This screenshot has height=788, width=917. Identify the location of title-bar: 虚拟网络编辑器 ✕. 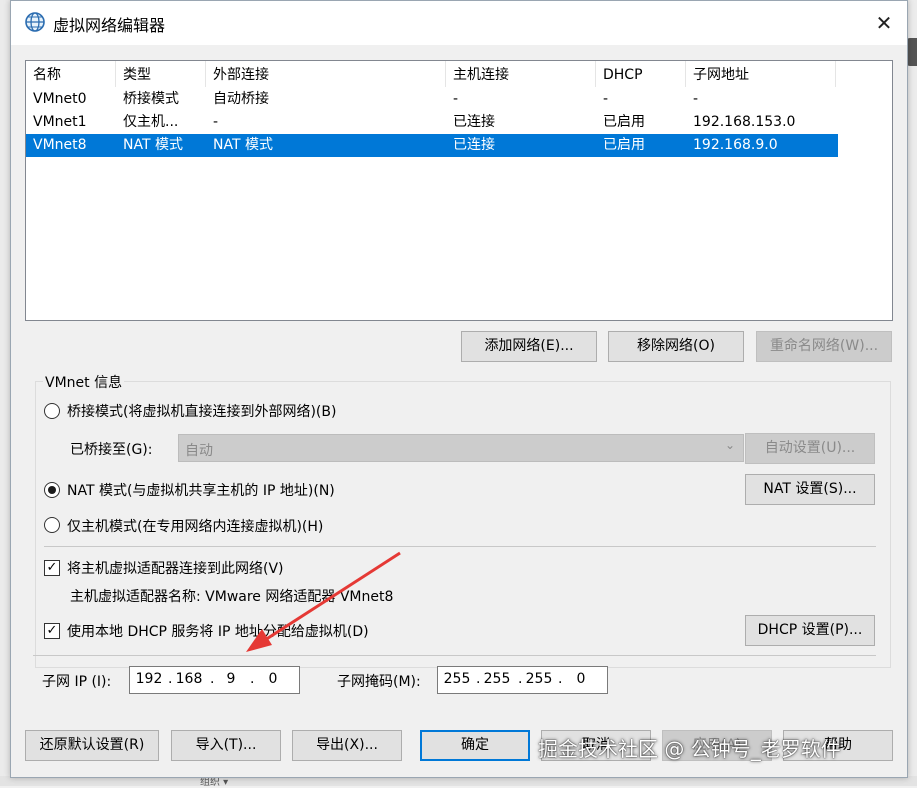
(459, 23).